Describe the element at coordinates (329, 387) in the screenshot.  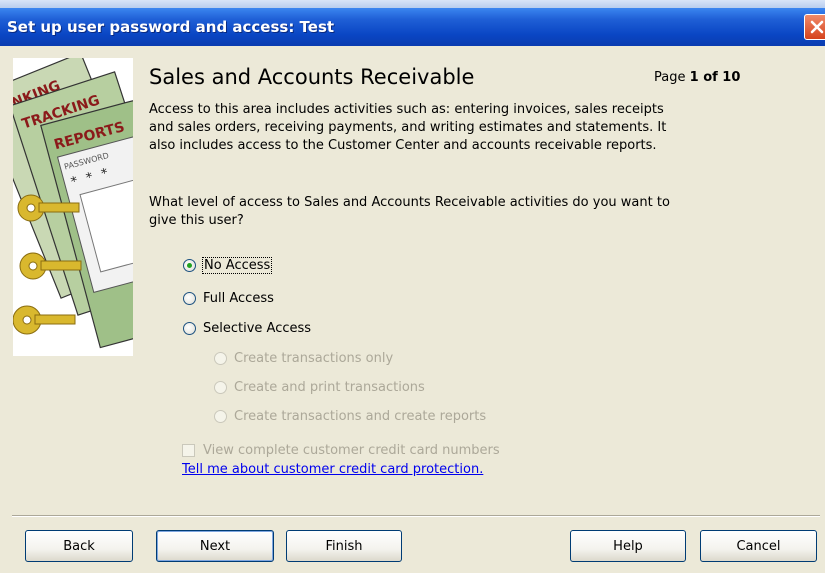
I see `radio-label: Create and print transactions` at that location.